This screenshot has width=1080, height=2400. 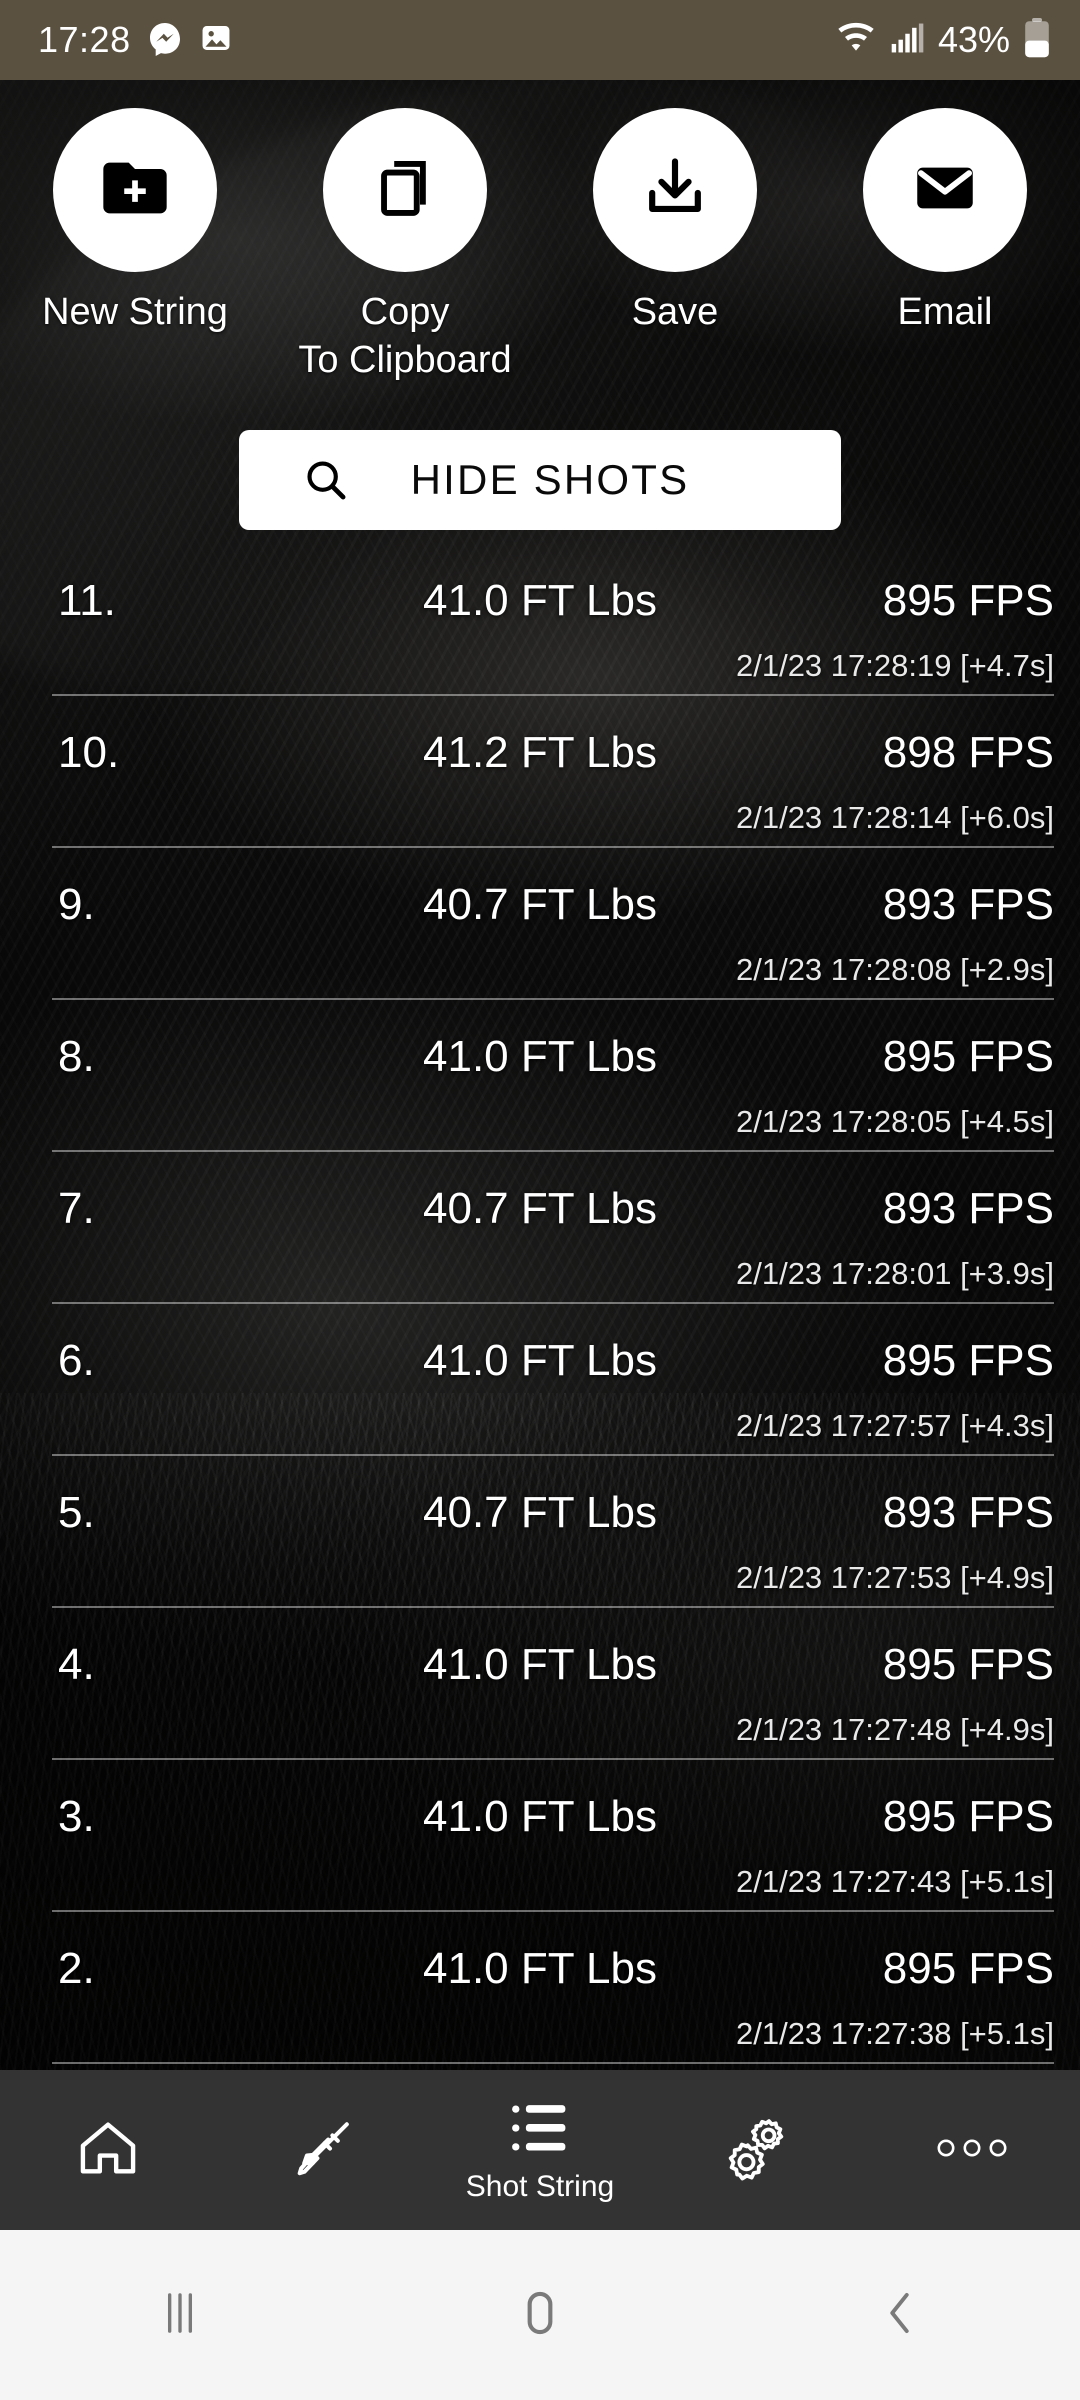 What do you see at coordinates (76, 1512) in the screenshot?
I see `shot-index: 5.` at bounding box center [76, 1512].